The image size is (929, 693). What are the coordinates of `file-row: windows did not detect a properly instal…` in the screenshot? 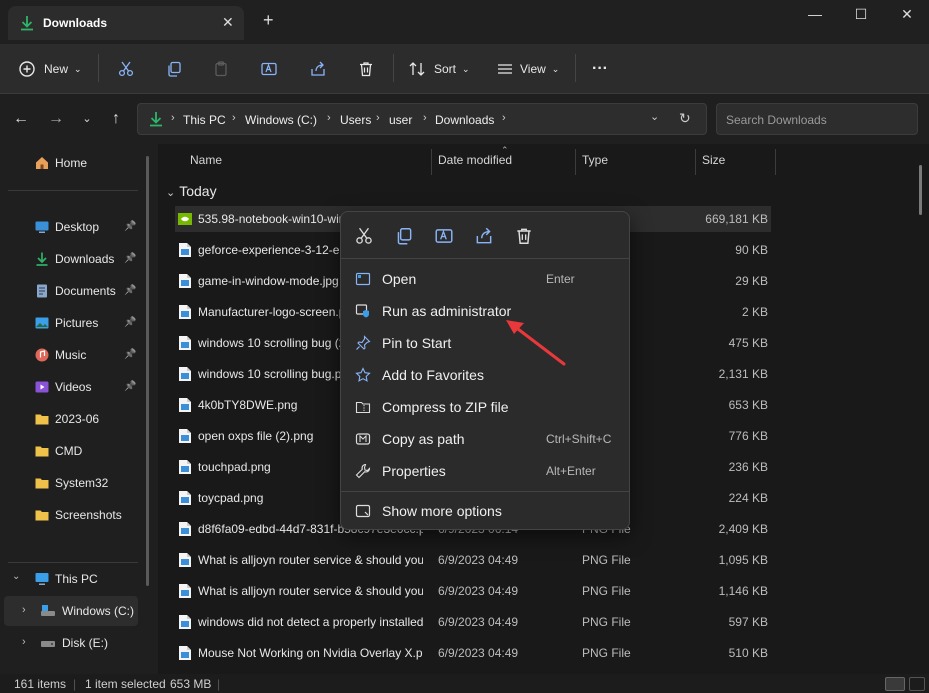 It's located at (473, 622).